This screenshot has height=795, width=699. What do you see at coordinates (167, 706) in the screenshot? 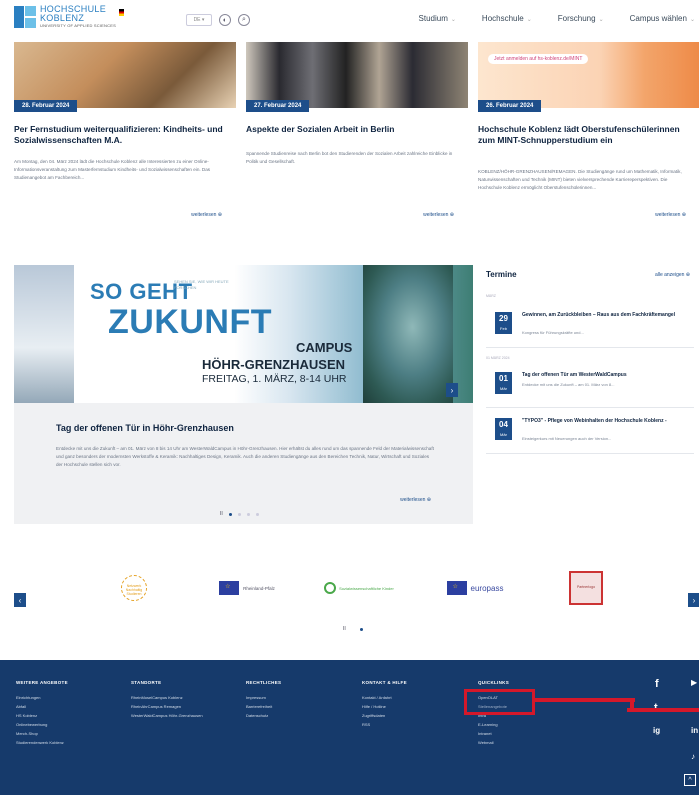
I see `footer-link: RheinAhrCampus Remagen` at bounding box center [167, 706].